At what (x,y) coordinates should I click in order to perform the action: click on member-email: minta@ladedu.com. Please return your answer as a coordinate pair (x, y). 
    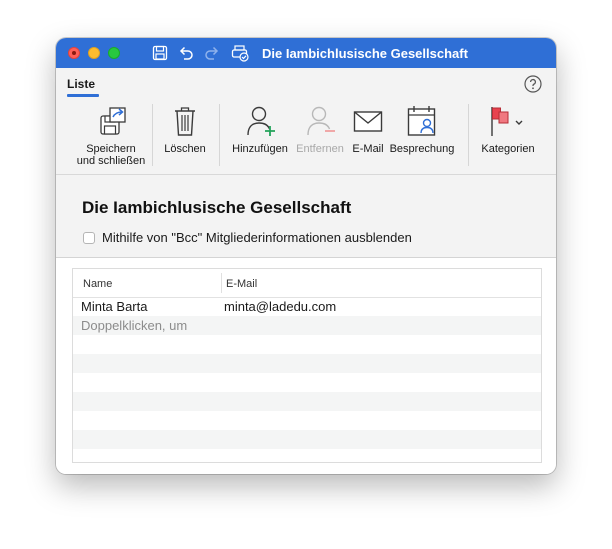
    Looking at the image, I should click on (280, 306).